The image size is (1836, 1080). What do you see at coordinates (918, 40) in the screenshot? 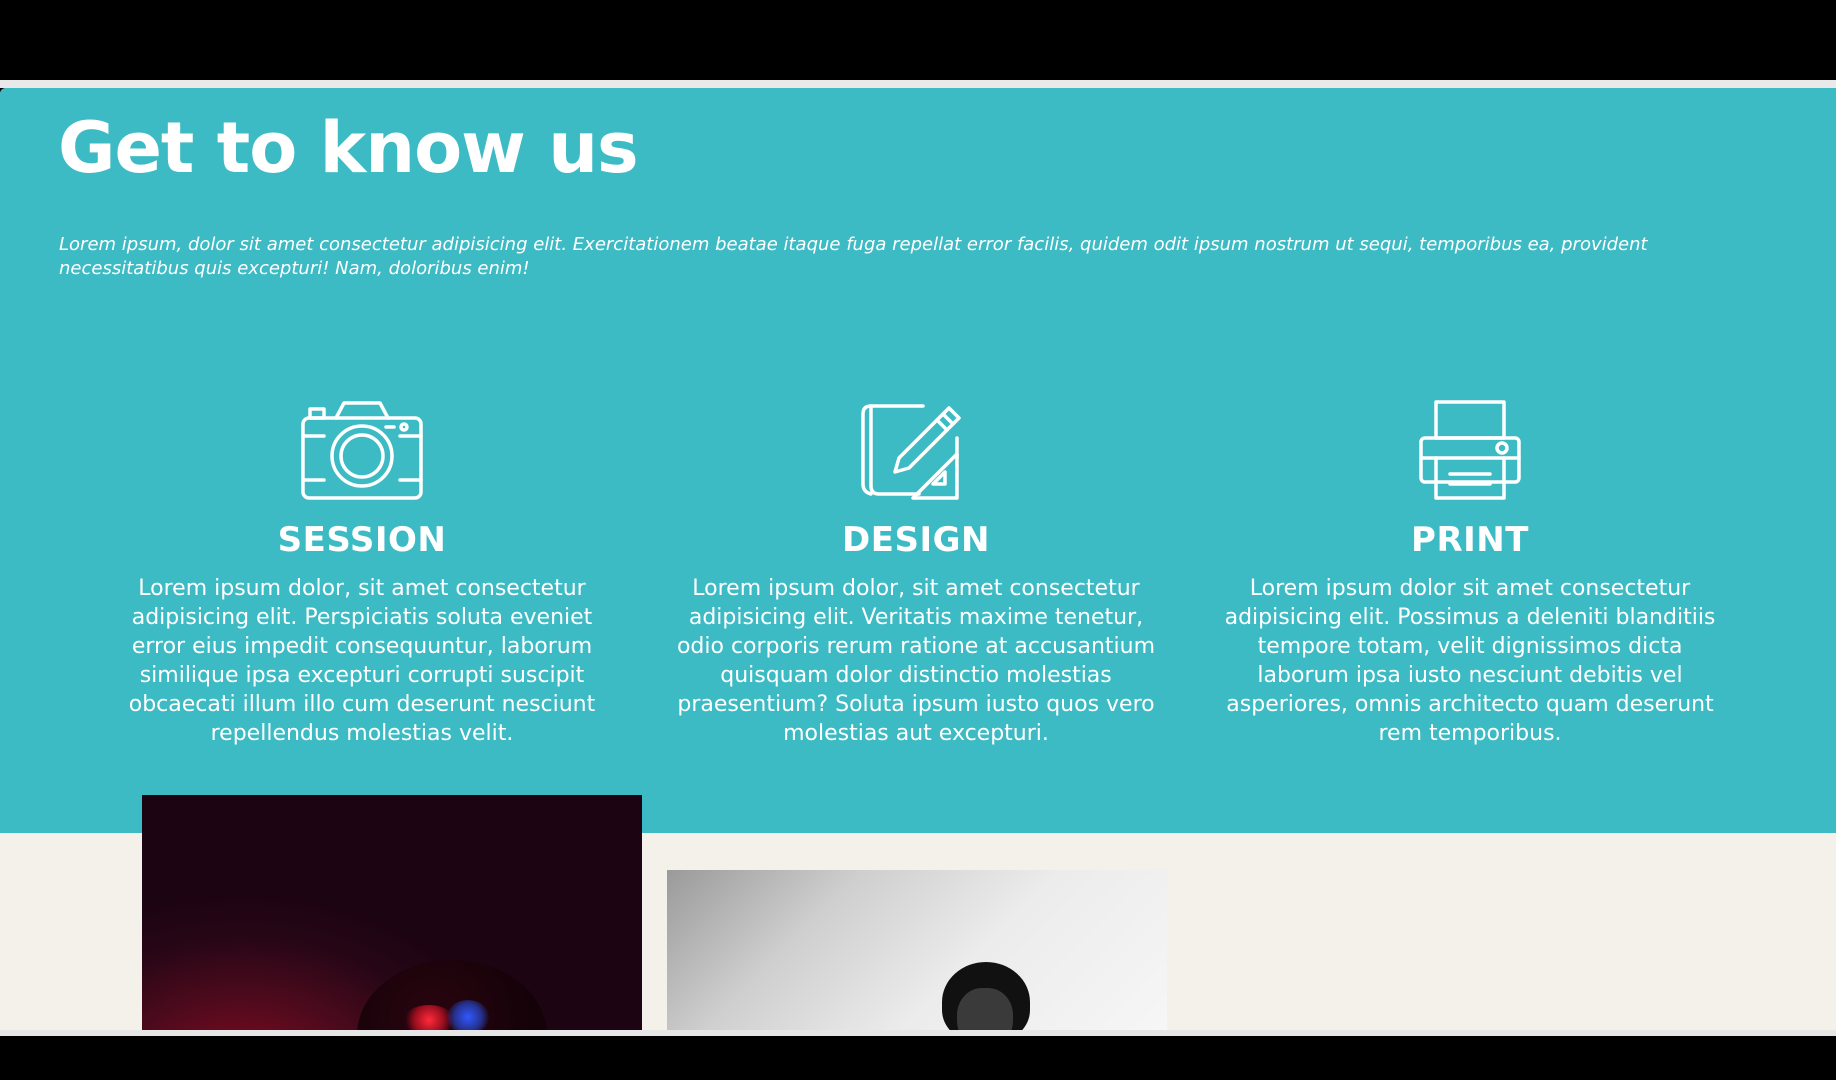
I see `browser-top-bar` at bounding box center [918, 40].